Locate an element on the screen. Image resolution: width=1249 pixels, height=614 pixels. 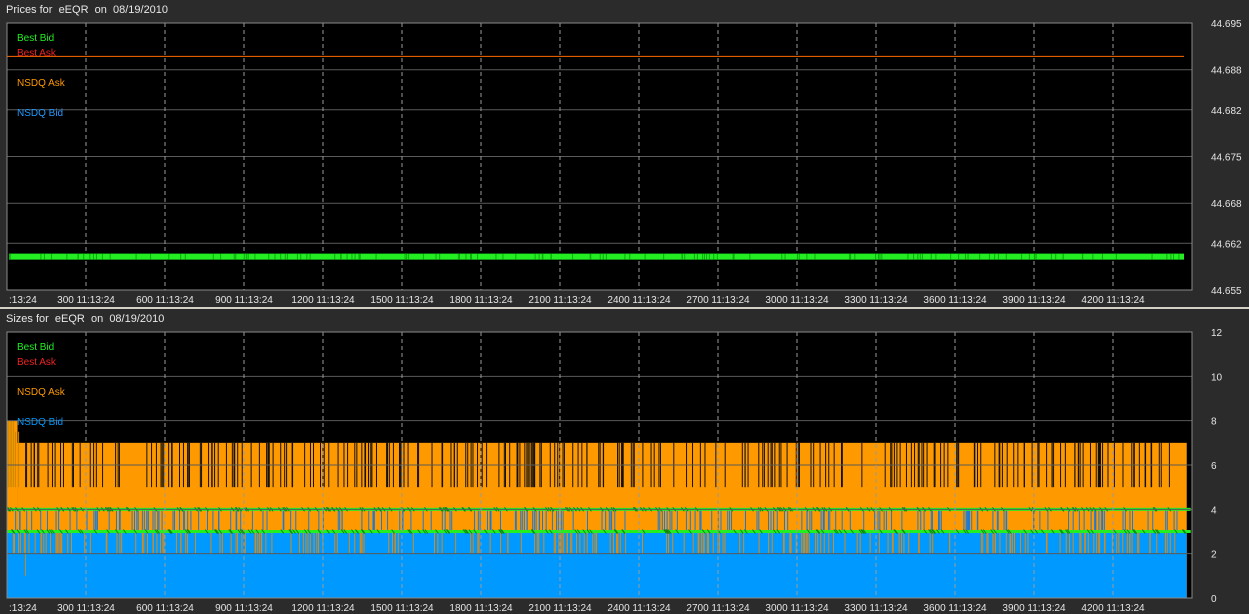
prices-x-tick-label: 1200 11:13:24 is located at coordinates (323, 300).